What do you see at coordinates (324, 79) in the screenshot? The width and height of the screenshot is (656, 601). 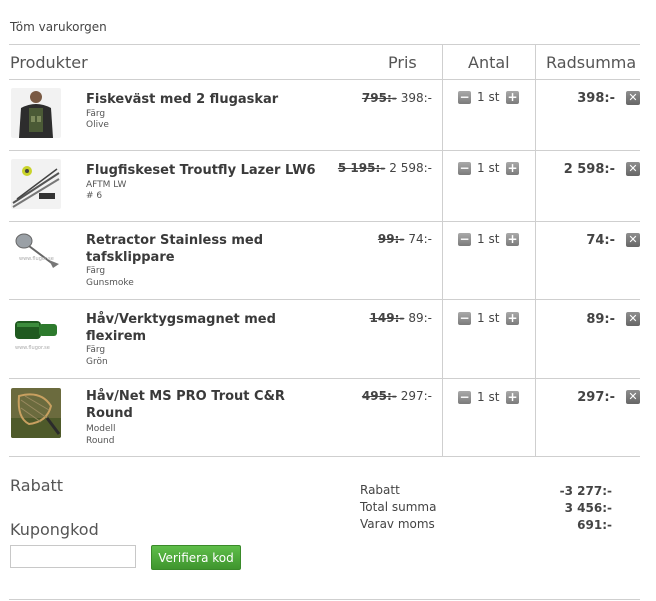 I see `header-divider` at bounding box center [324, 79].